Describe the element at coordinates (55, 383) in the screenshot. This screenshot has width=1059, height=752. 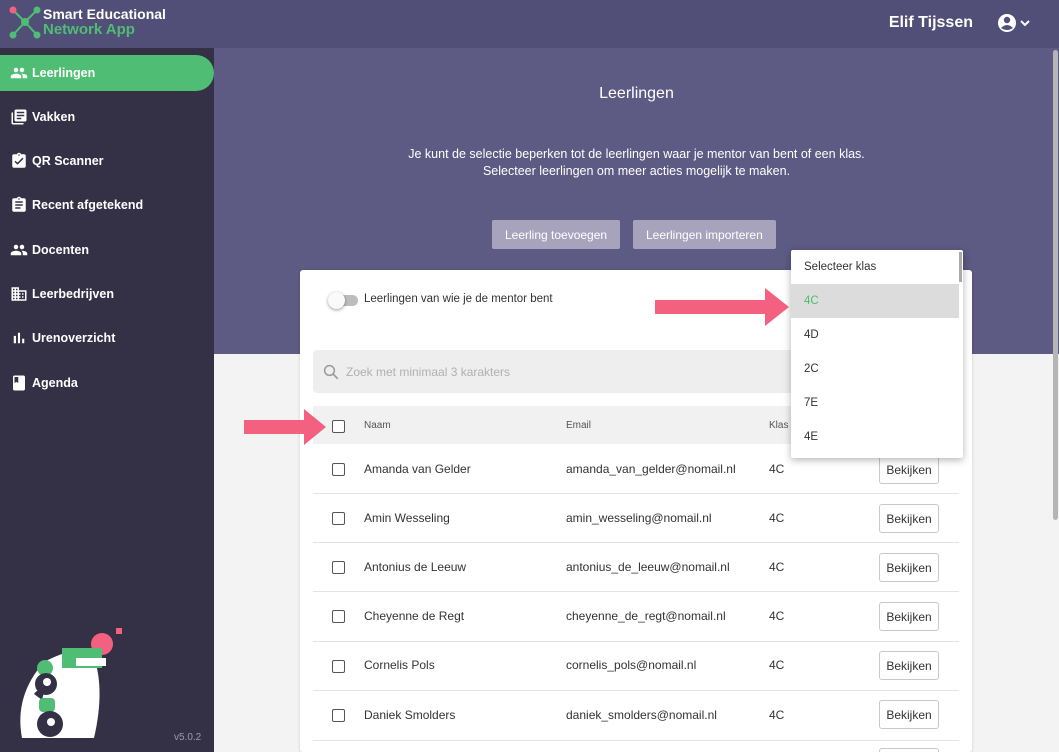
I see `sidebar-item-label: Agenda` at that location.